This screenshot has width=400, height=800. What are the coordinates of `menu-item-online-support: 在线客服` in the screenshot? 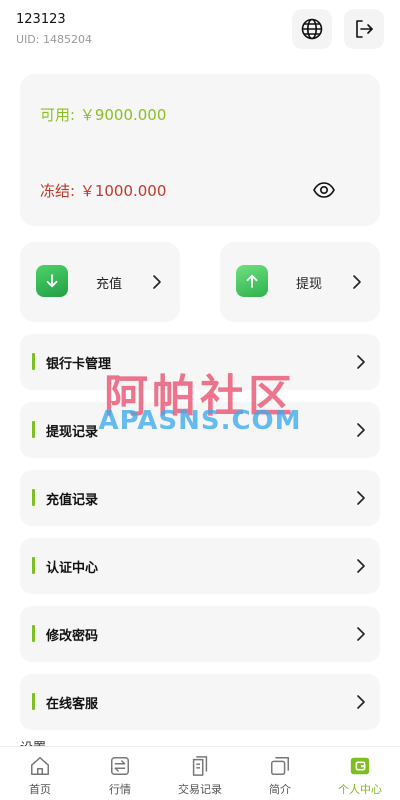 It's located at (200, 702).